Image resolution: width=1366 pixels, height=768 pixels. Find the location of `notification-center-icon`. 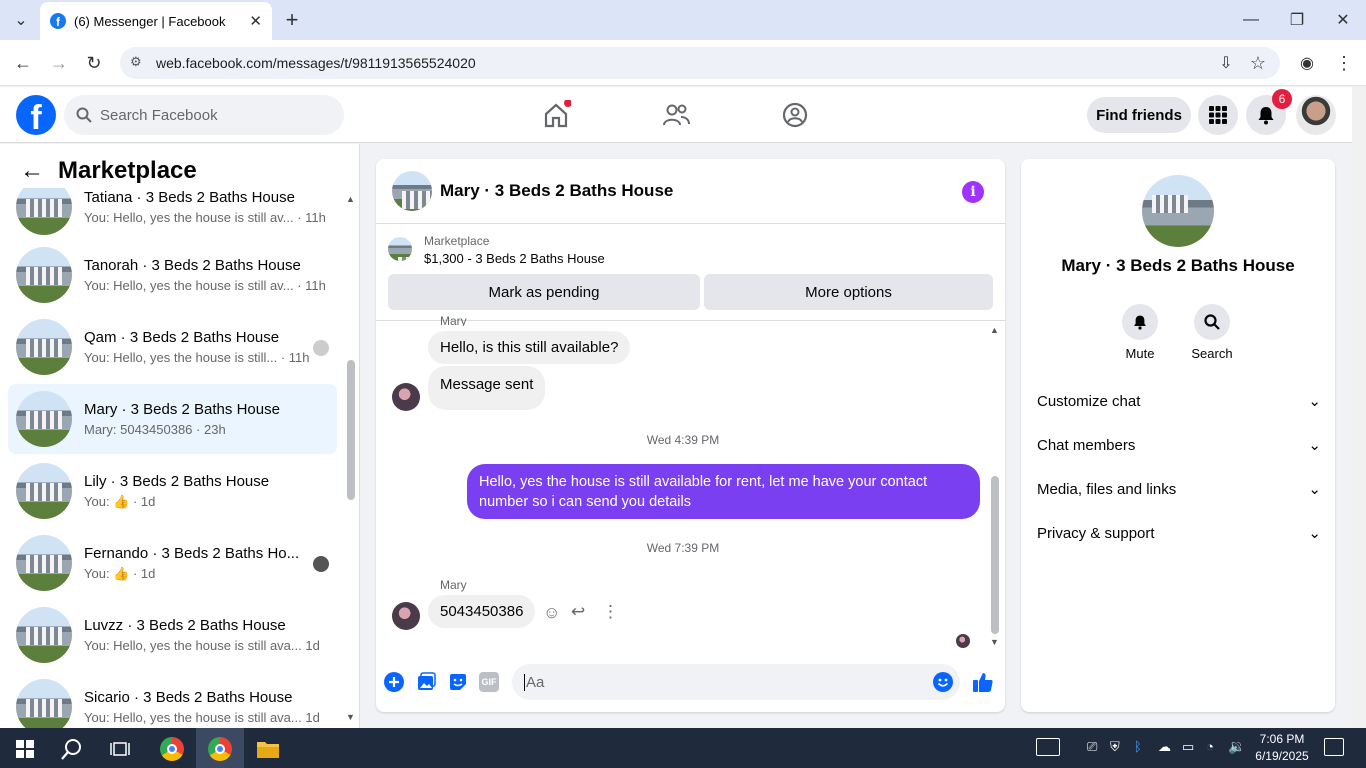

notification-center-icon is located at coordinates (1334, 747).